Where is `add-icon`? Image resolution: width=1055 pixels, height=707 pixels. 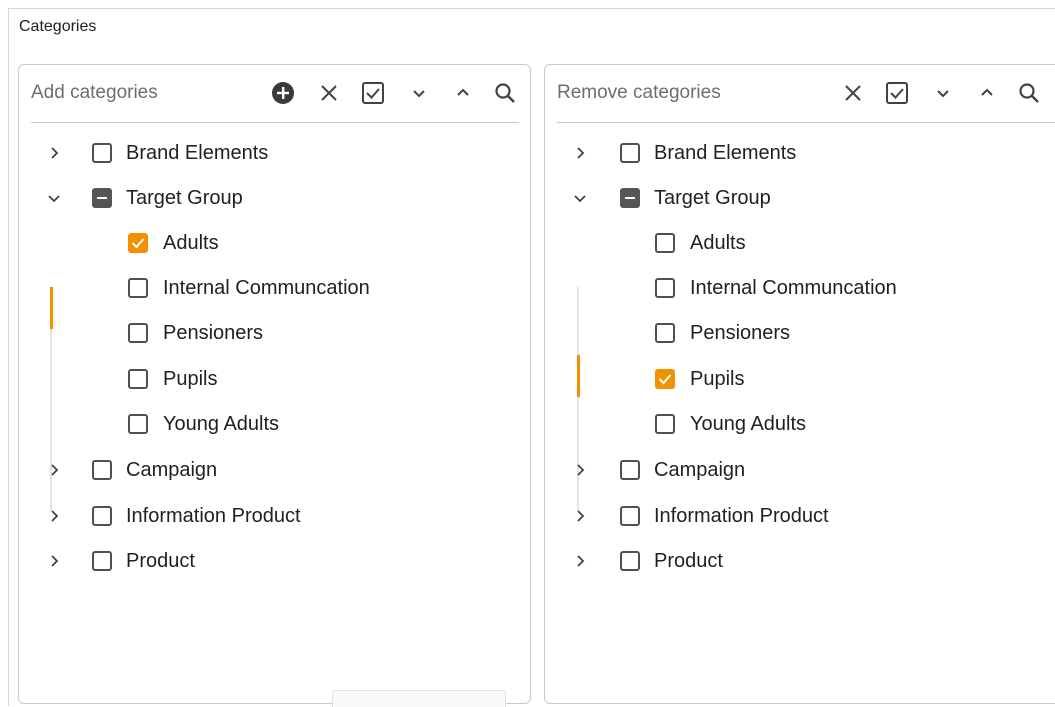
add-icon is located at coordinates (283, 93).